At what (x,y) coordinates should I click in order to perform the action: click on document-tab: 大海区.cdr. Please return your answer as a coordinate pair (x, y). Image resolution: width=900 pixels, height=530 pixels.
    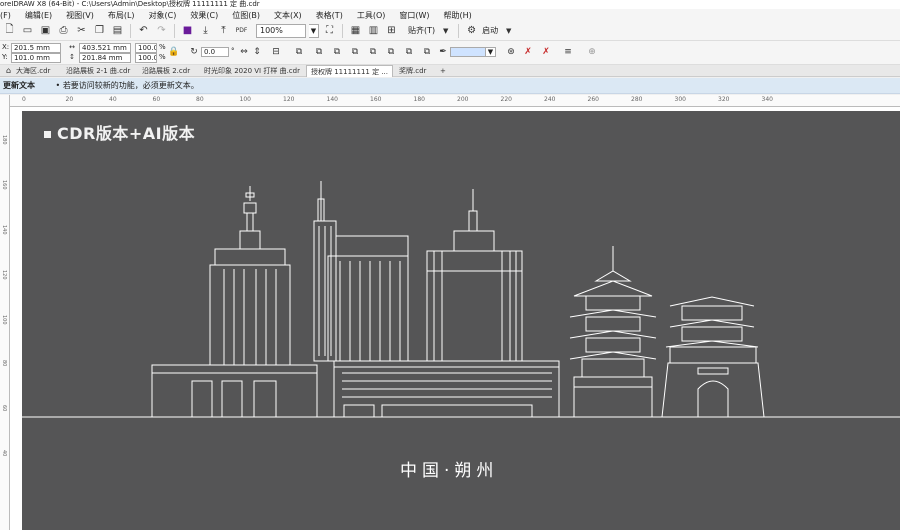
    Looking at the image, I should click on (33, 71).